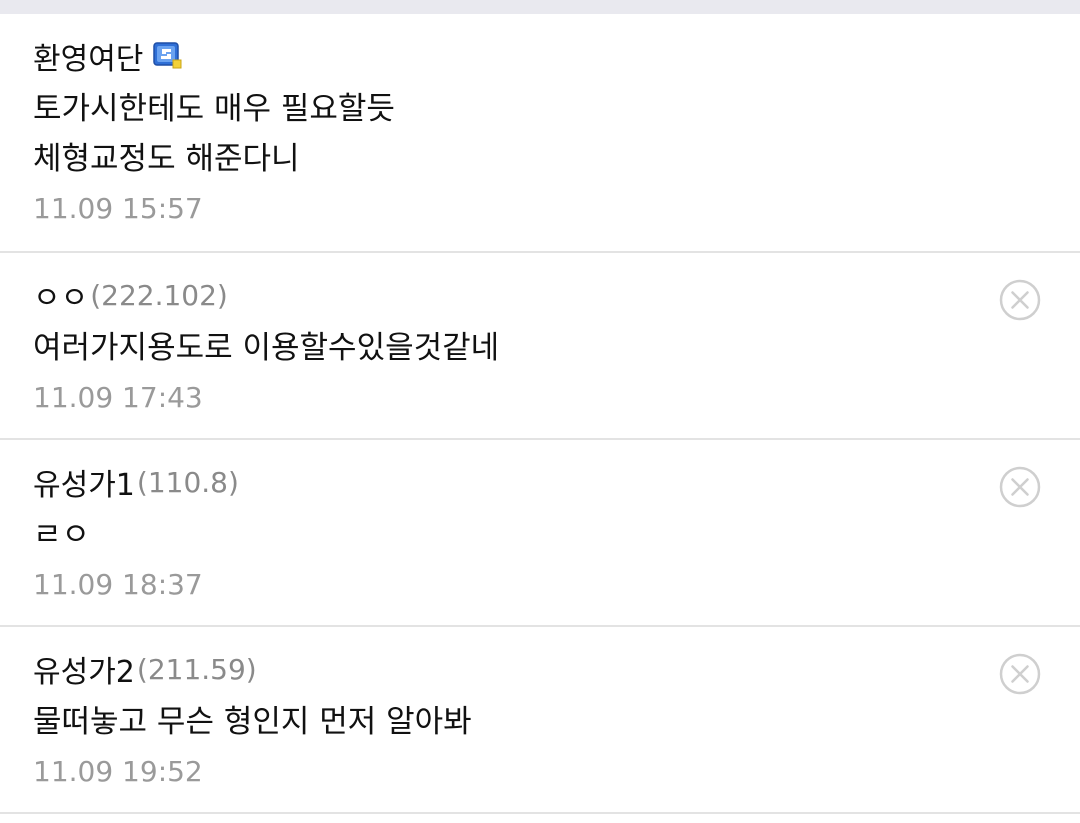  Describe the element at coordinates (187, 482) in the screenshot. I see `comment-ip: (110.8)` at that location.